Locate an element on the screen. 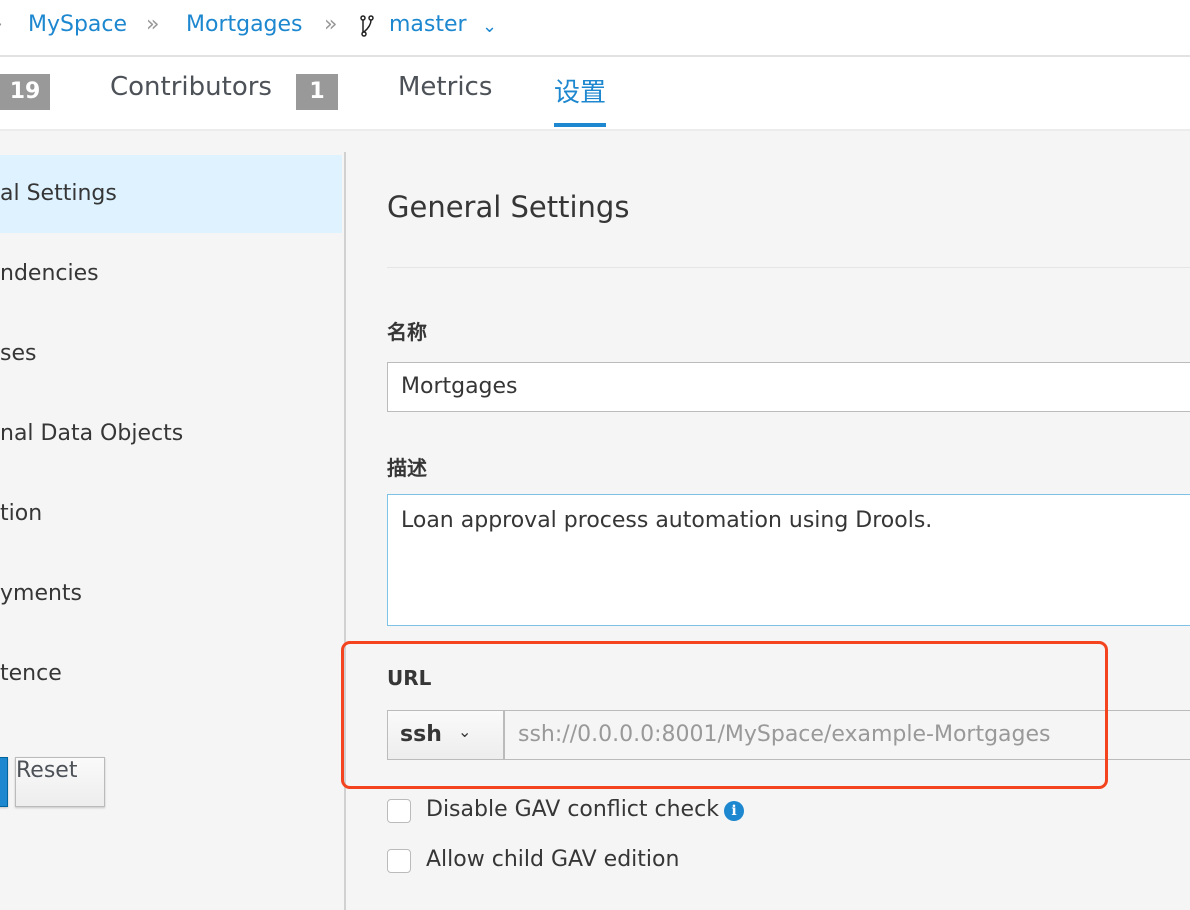 The image size is (1190, 910). highlight-box is located at coordinates (724, 715).